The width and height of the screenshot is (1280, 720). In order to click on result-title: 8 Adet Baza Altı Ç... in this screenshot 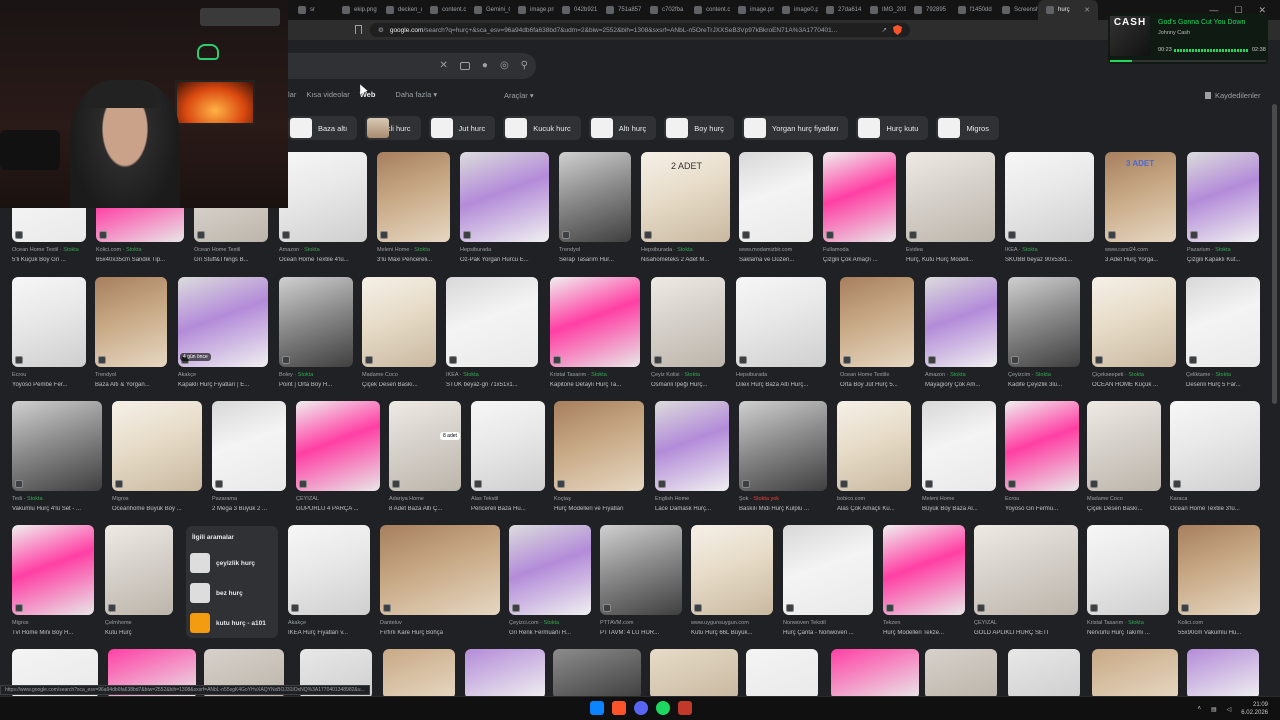, I will do `click(428, 509)`.